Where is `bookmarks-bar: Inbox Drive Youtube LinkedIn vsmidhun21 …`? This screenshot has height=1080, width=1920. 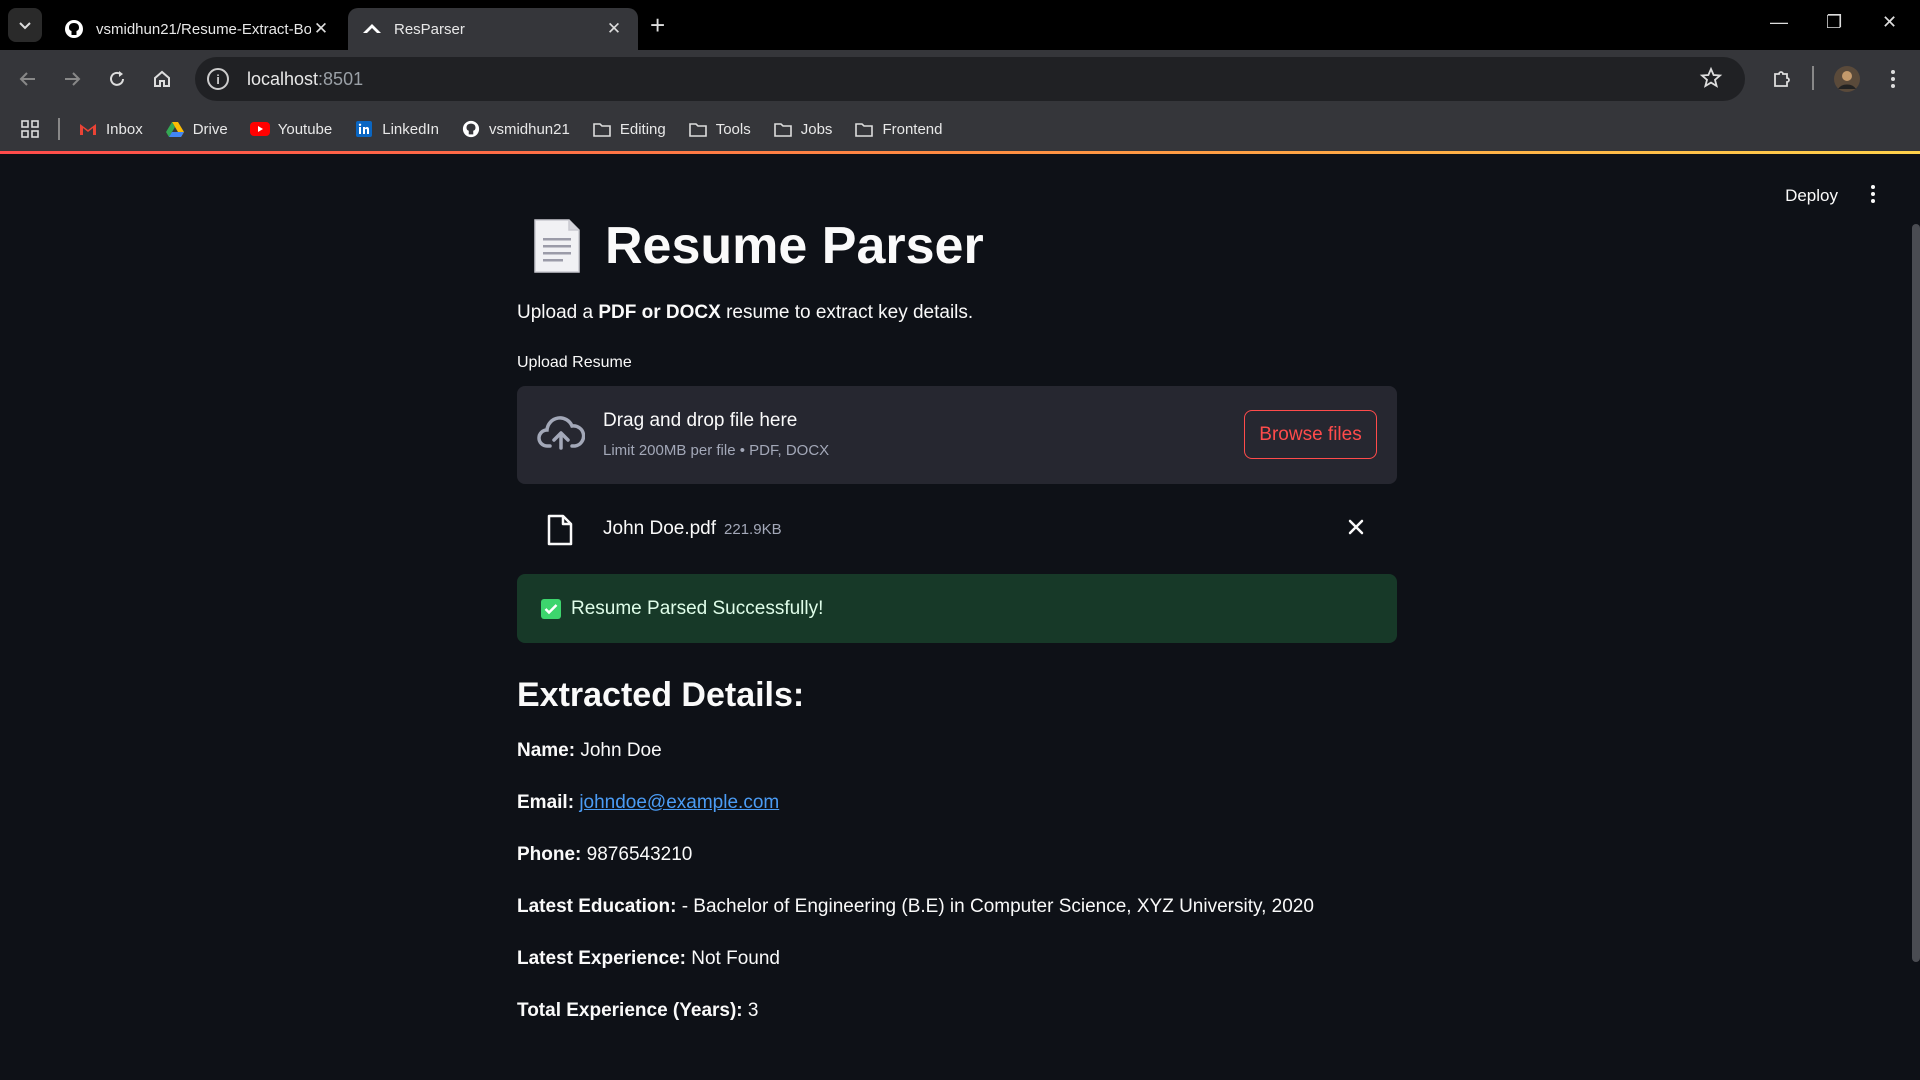 bookmarks-bar: Inbox Drive Youtube LinkedIn vsmidhun21 … is located at coordinates (960, 129).